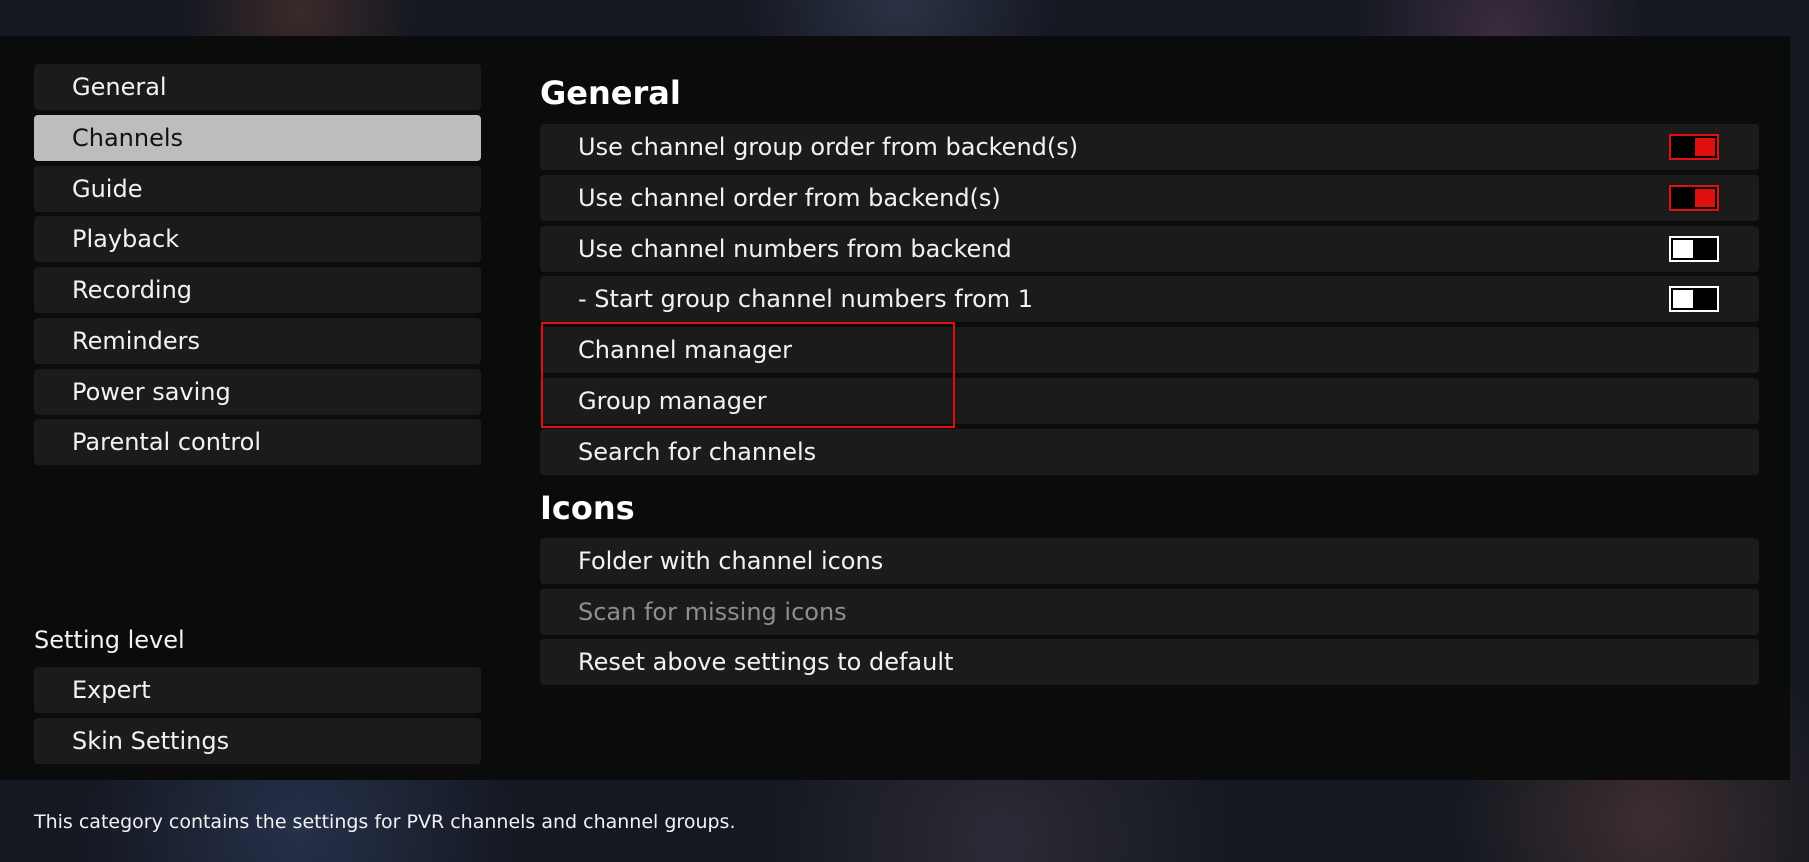  I want to click on scan-missing-icons-button: Scan for missing icons, so click(1149, 612).